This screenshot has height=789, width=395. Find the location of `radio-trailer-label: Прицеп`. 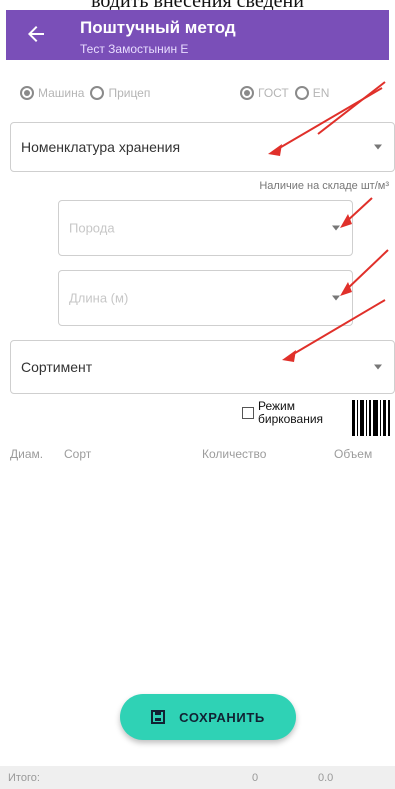

radio-trailer-label: Прицеп is located at coordinates (129, 93).